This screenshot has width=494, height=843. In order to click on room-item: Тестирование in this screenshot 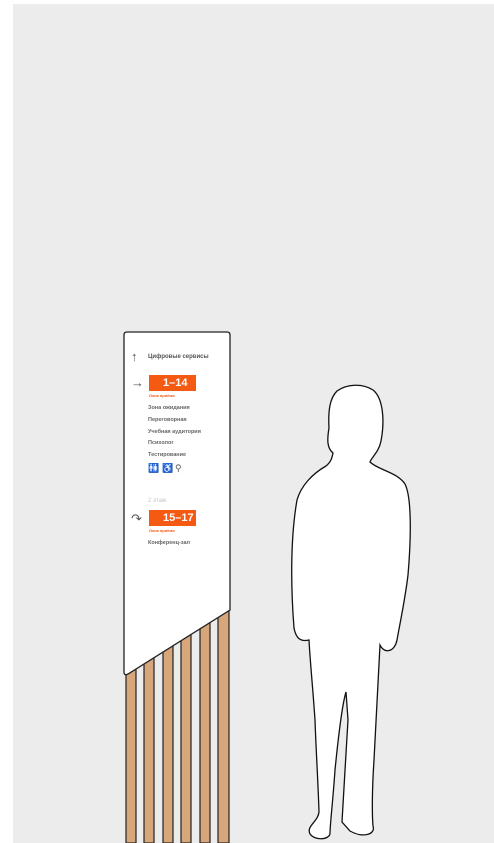, I will do `click(167, 455)`.